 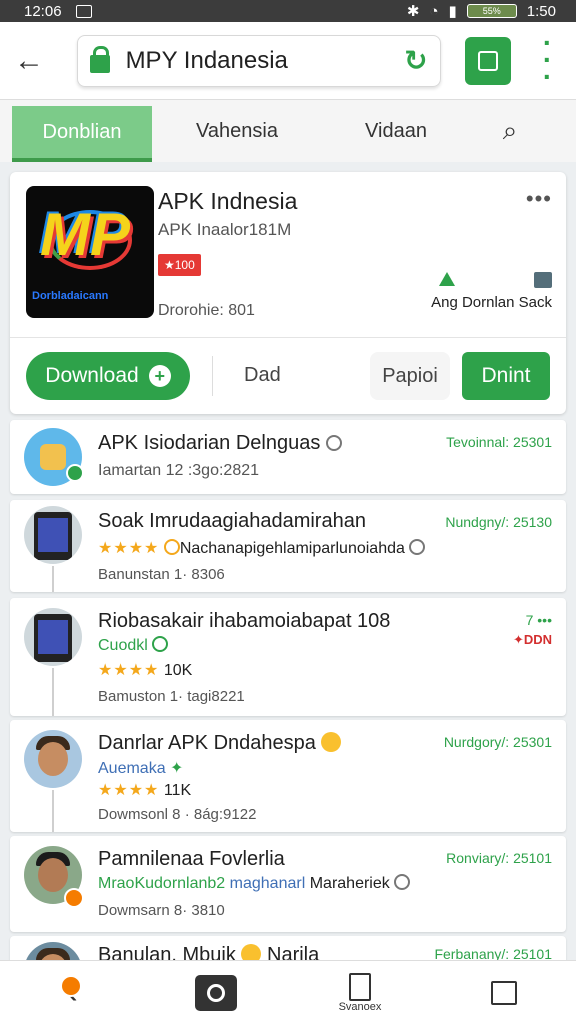 I want to click on document-icon, so click(x=360, y=986).